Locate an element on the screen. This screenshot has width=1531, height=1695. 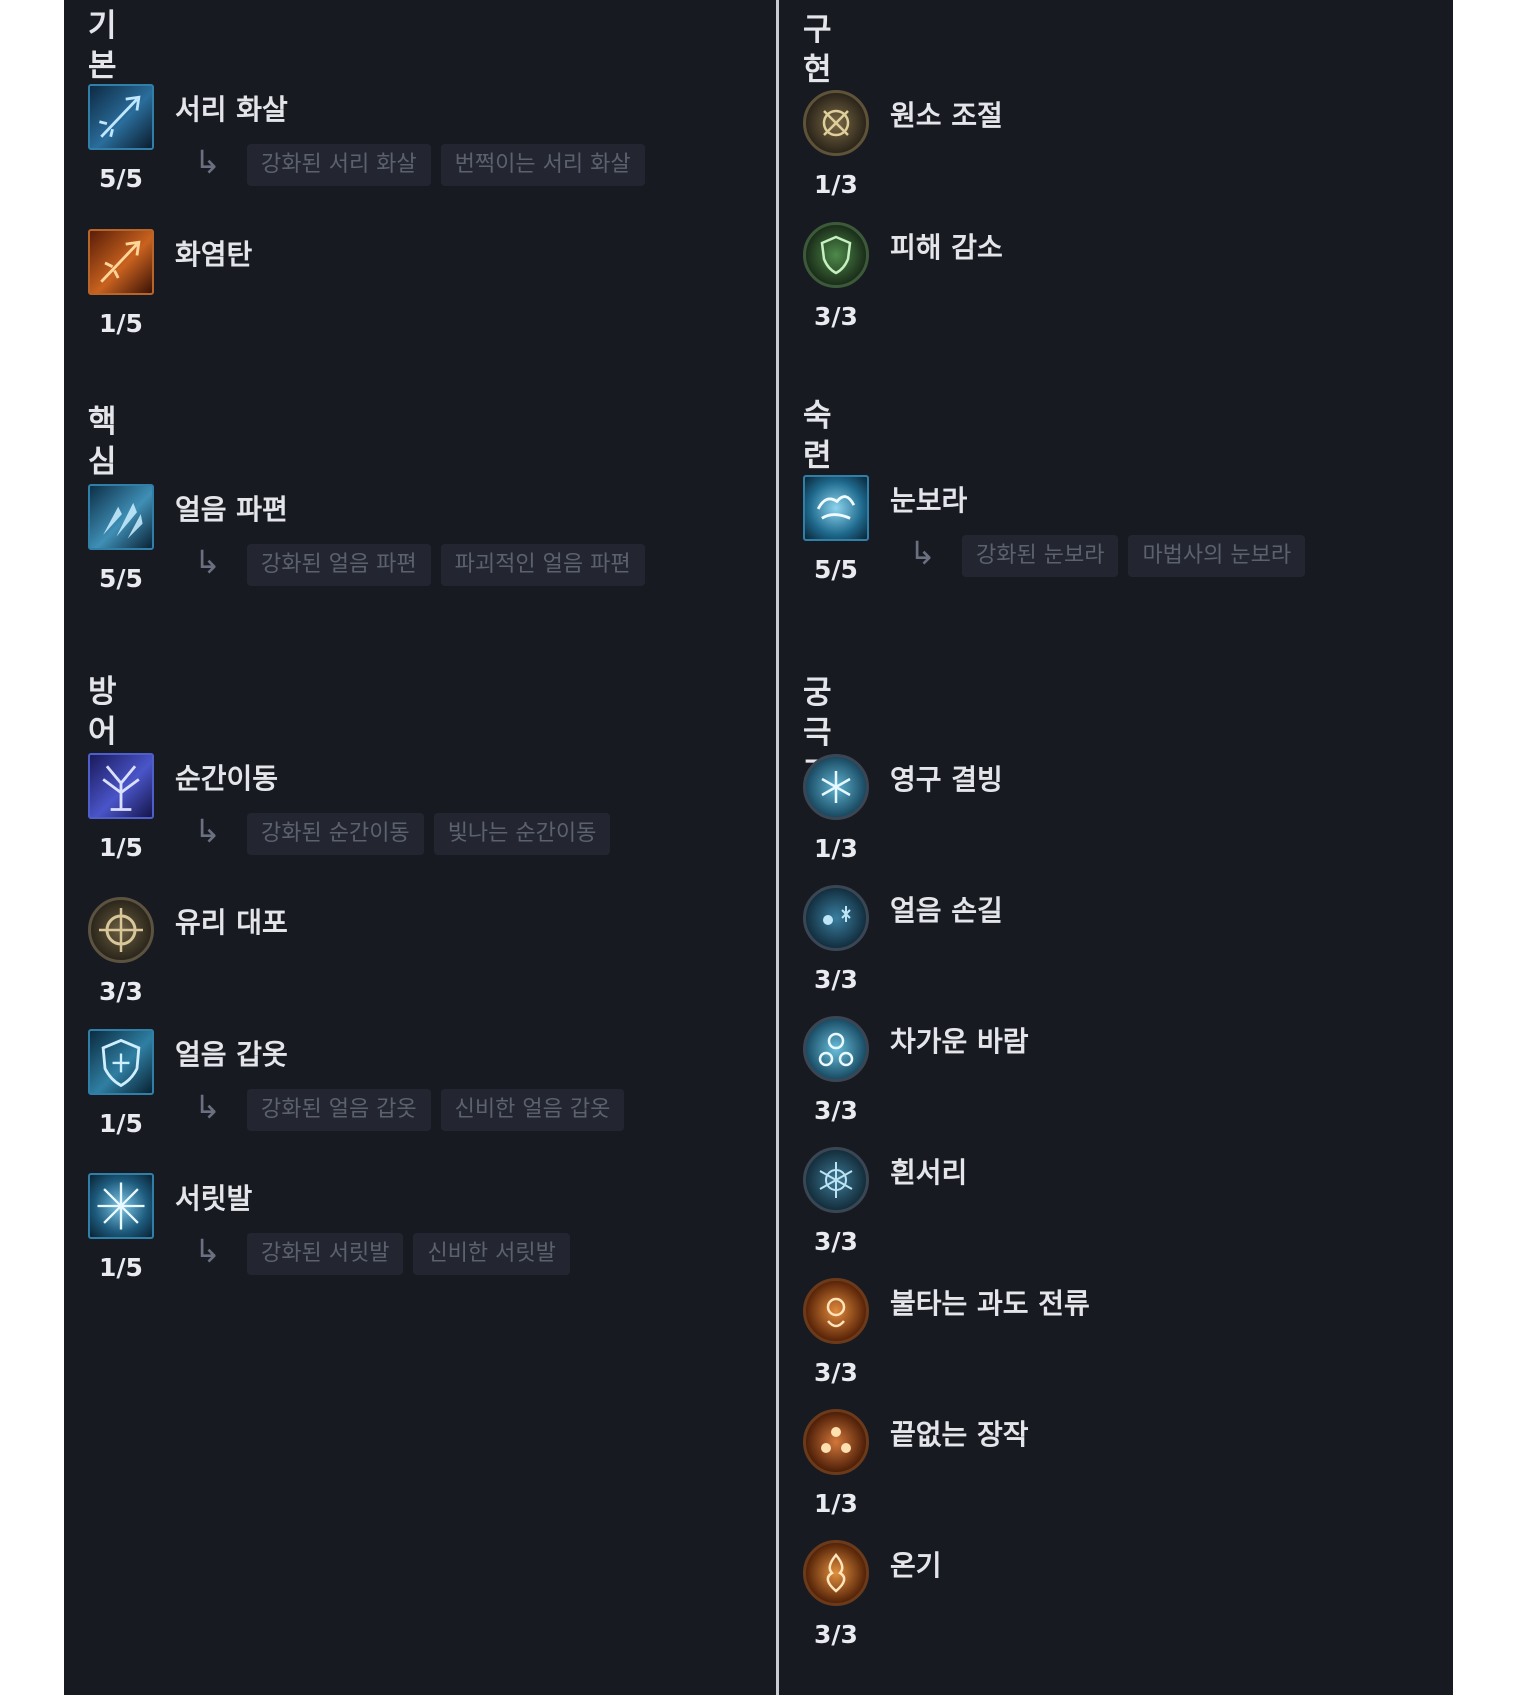
skill-name: 흰서리 is located at coordinates (929, 1172).